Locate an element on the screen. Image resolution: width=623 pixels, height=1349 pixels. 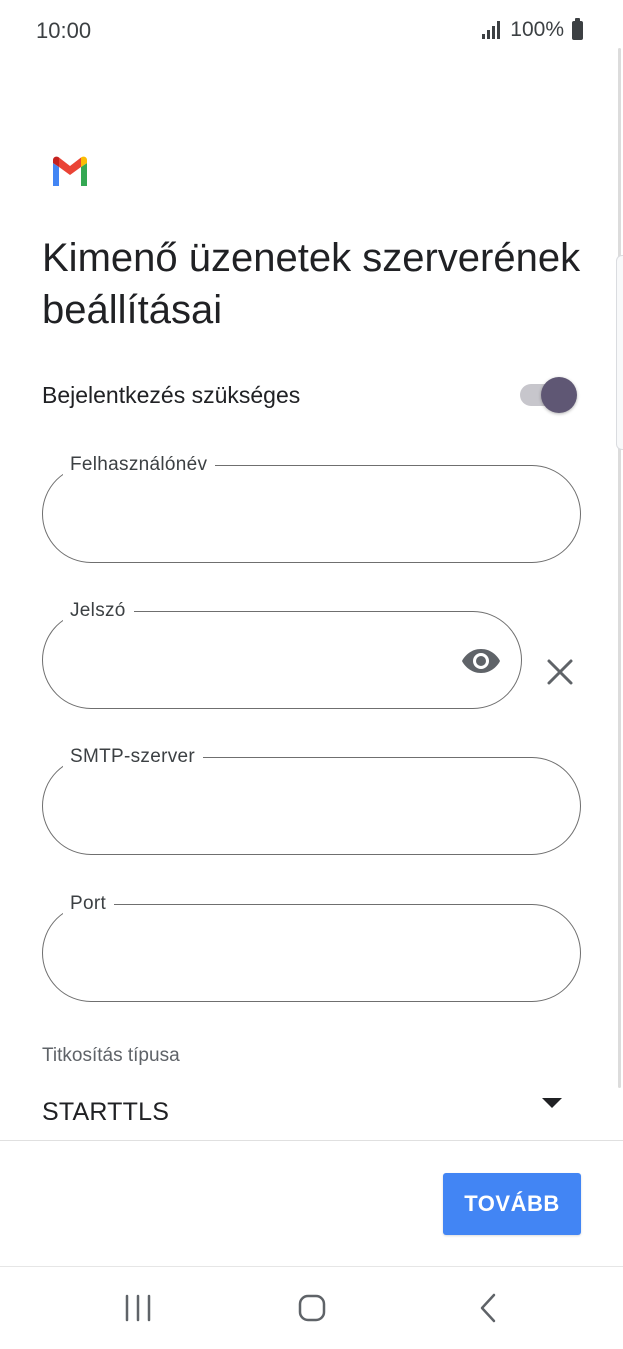
scrollbar-track is located at coordinates (619, 568).